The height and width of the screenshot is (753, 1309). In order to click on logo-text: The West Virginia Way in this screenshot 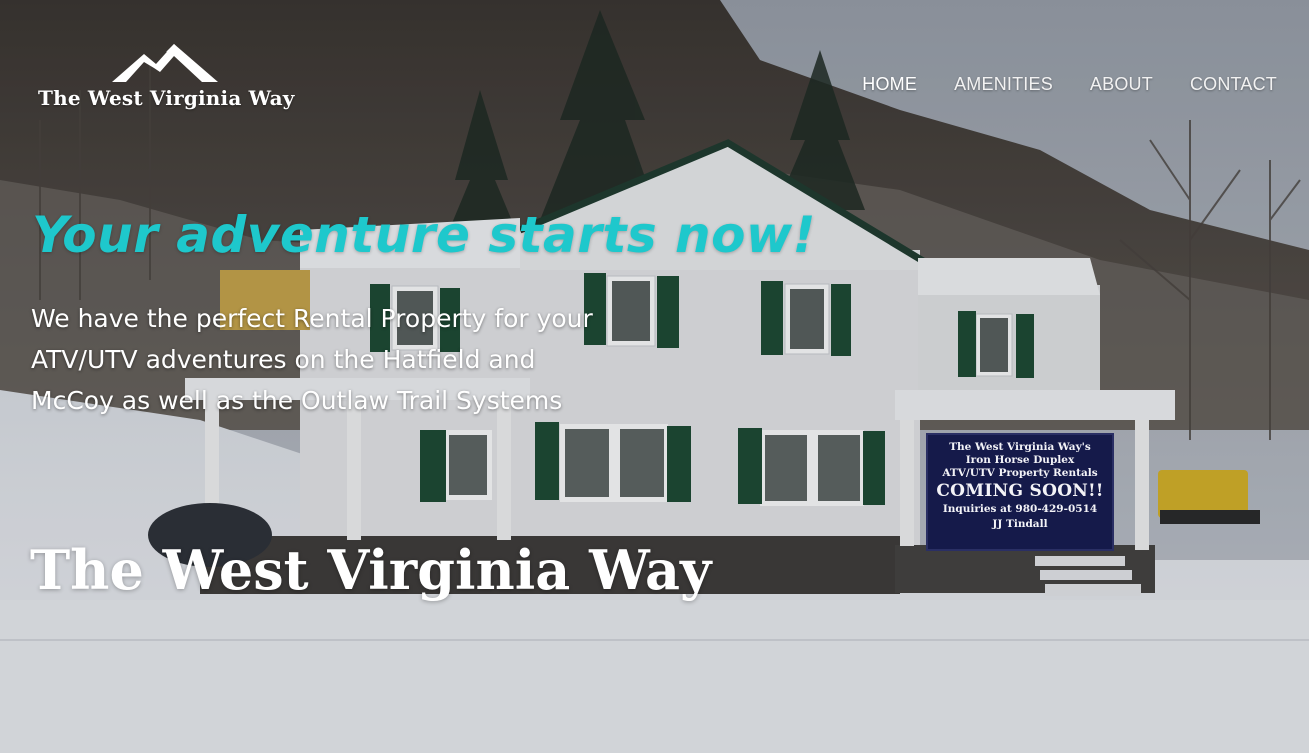, I will do `click(166, 98)`.